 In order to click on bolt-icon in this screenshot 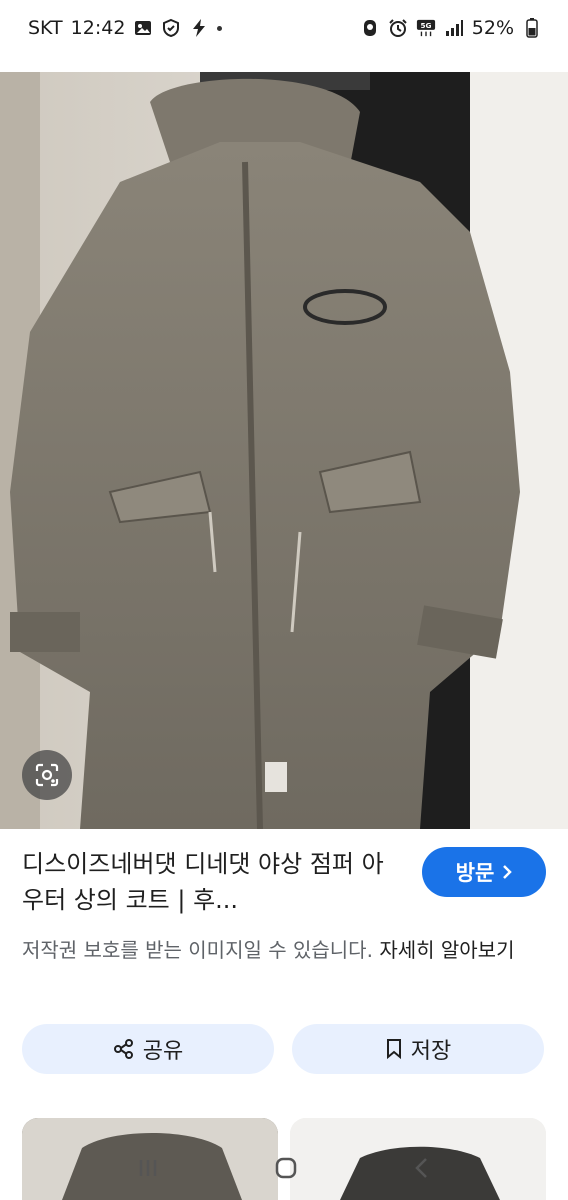, I will do `click(199, 28)`.